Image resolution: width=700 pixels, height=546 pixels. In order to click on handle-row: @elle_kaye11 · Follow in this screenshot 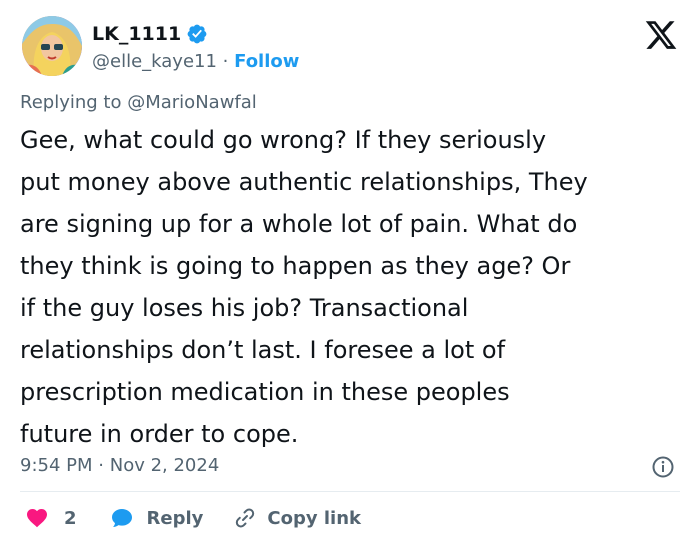, I will do `click(195, 62)`.